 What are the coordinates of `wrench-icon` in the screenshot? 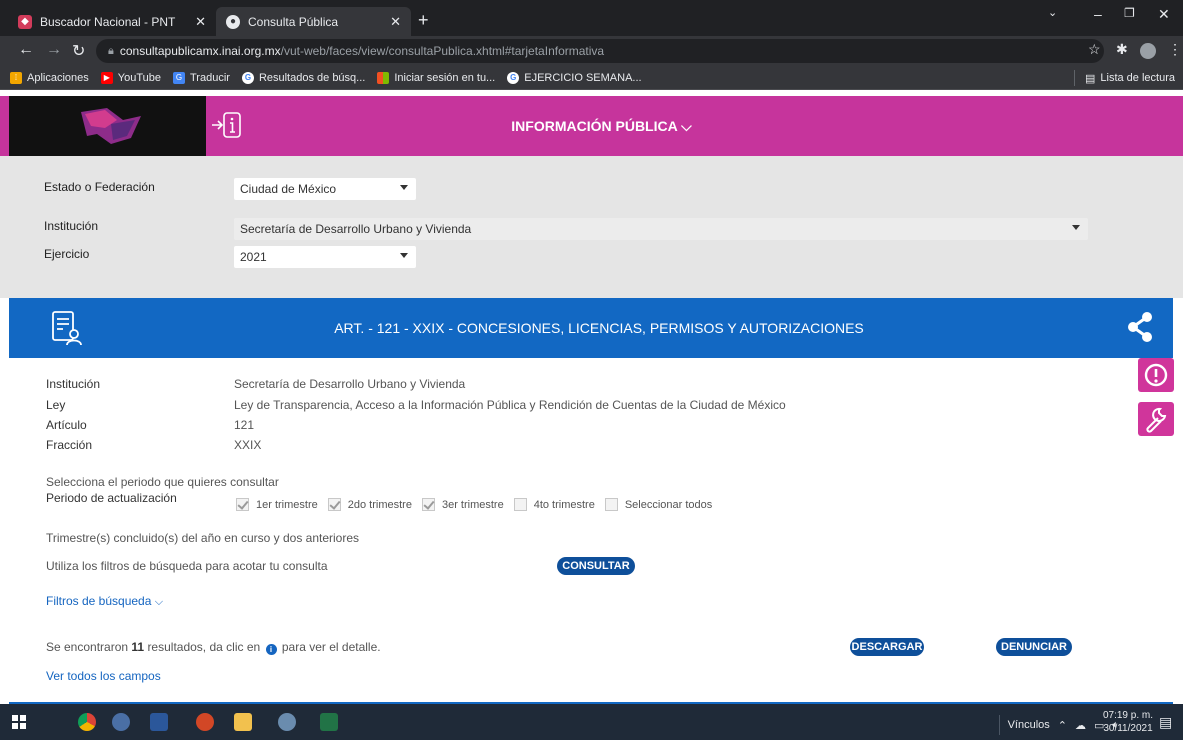 It's located at (1156, 420).